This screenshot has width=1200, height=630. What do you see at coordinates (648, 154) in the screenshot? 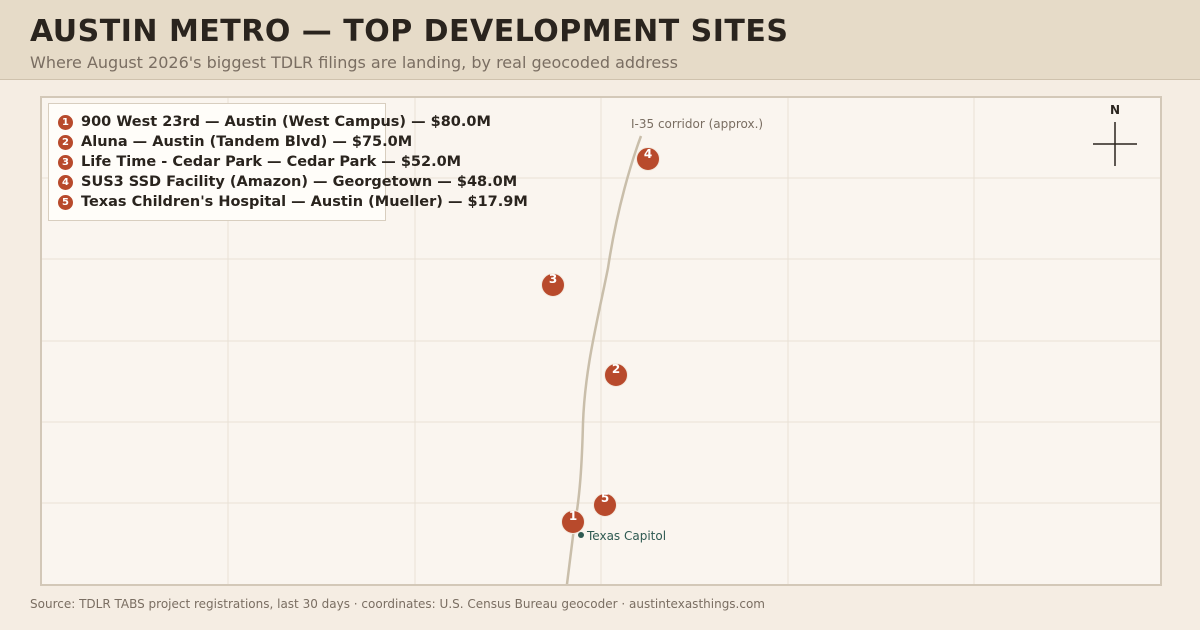
I see `site-marker-number: 4` at bounding box center [648, 154].